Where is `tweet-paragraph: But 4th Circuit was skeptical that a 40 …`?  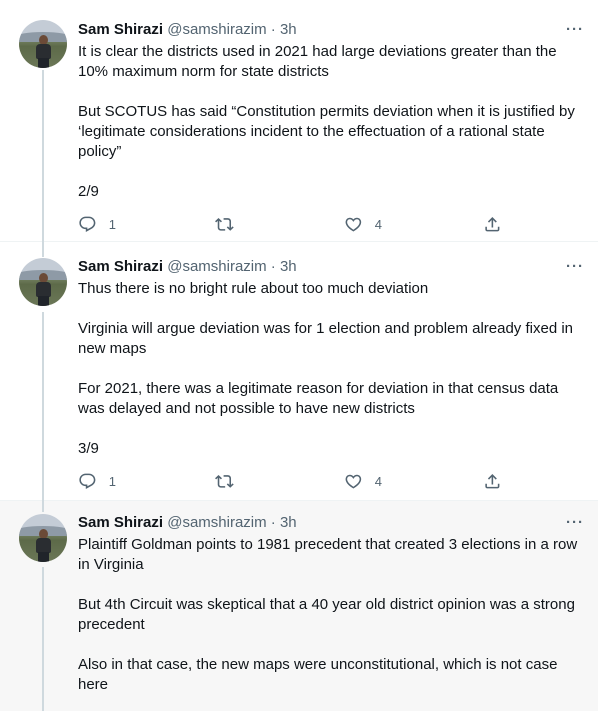
tweet-paragraph: But 4th Circuit was skeptical that a 40 … is located at coordinates (326, 614).